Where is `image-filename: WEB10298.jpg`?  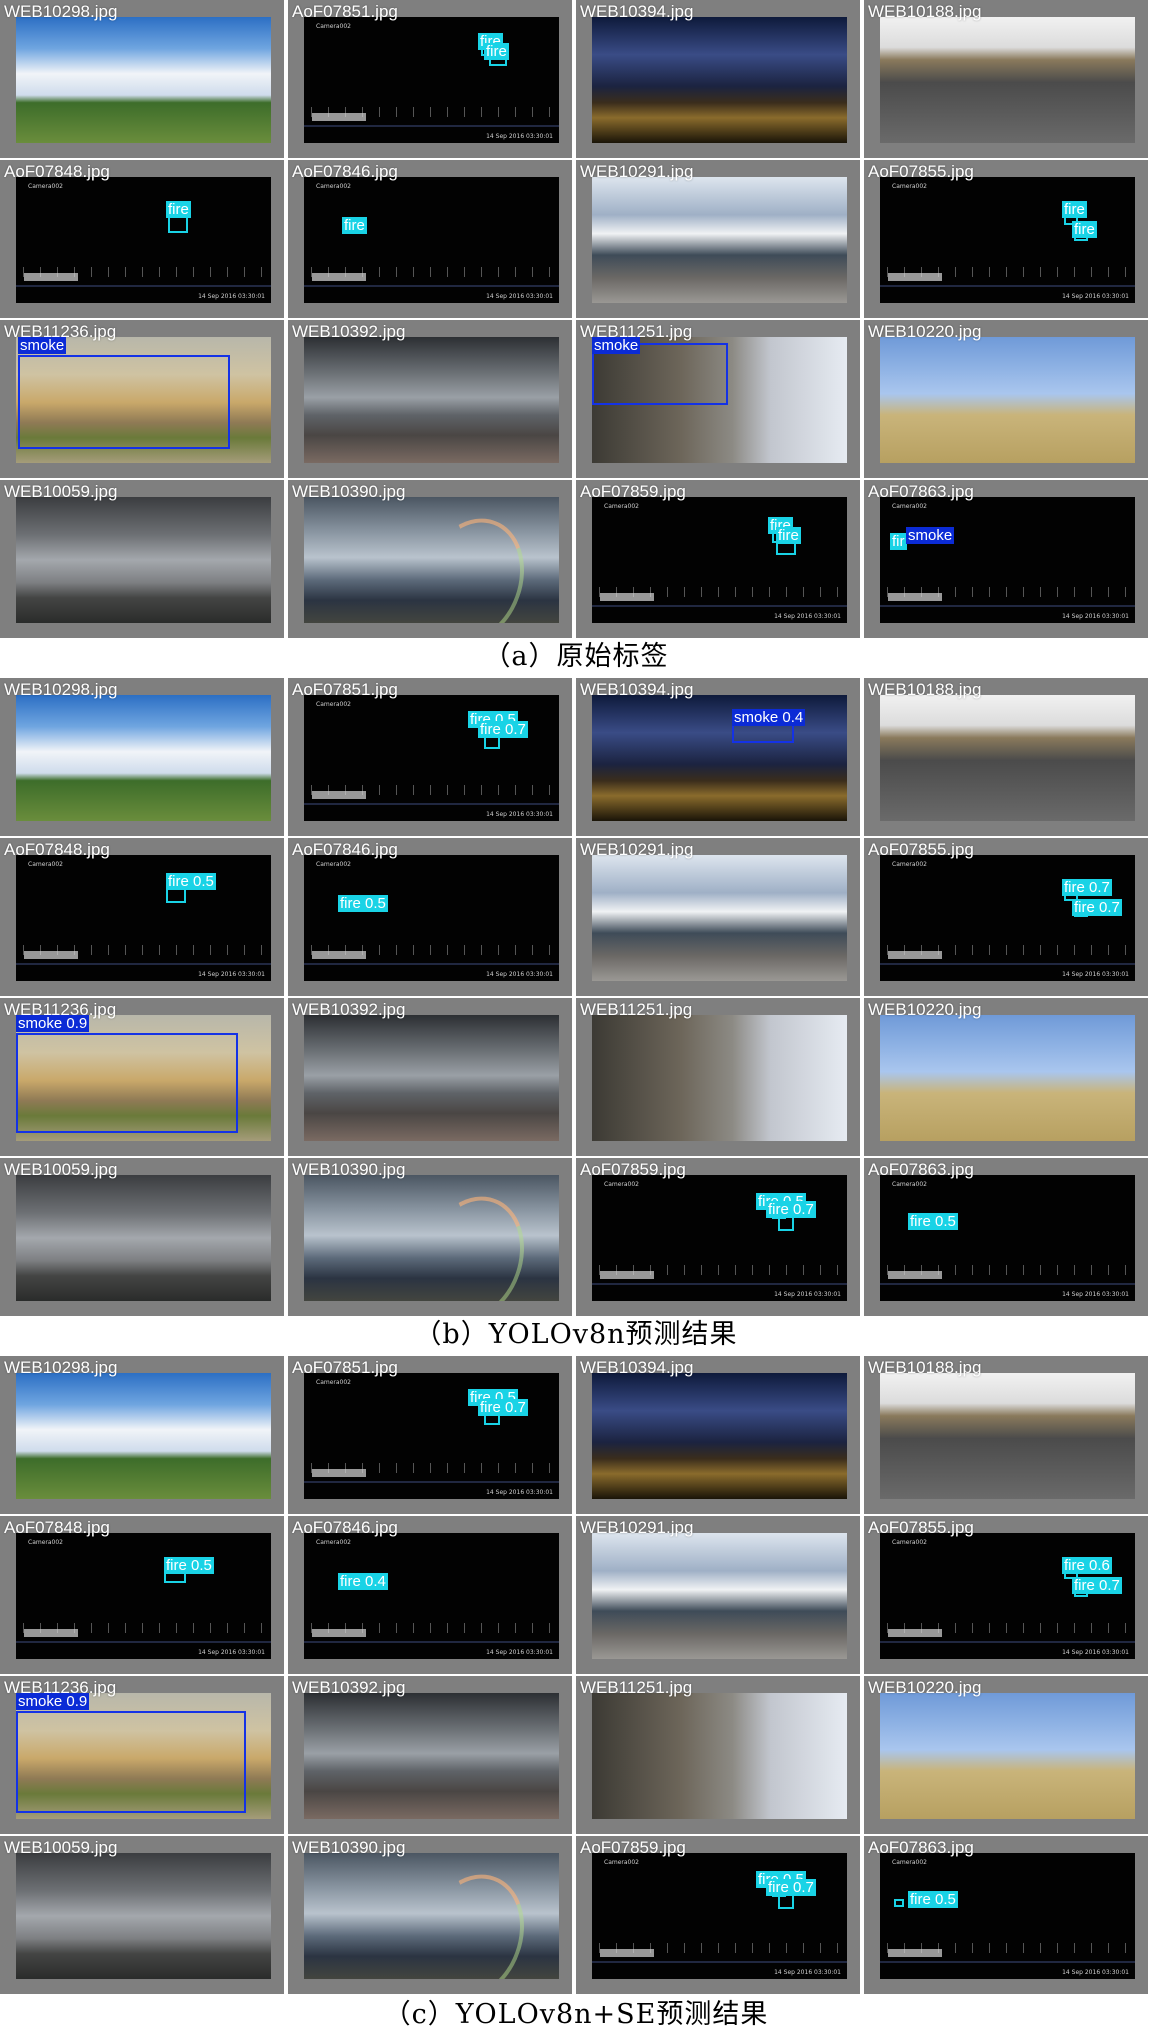
image-filename: WEB10298.jpg is located at coordinates (61, 1367).